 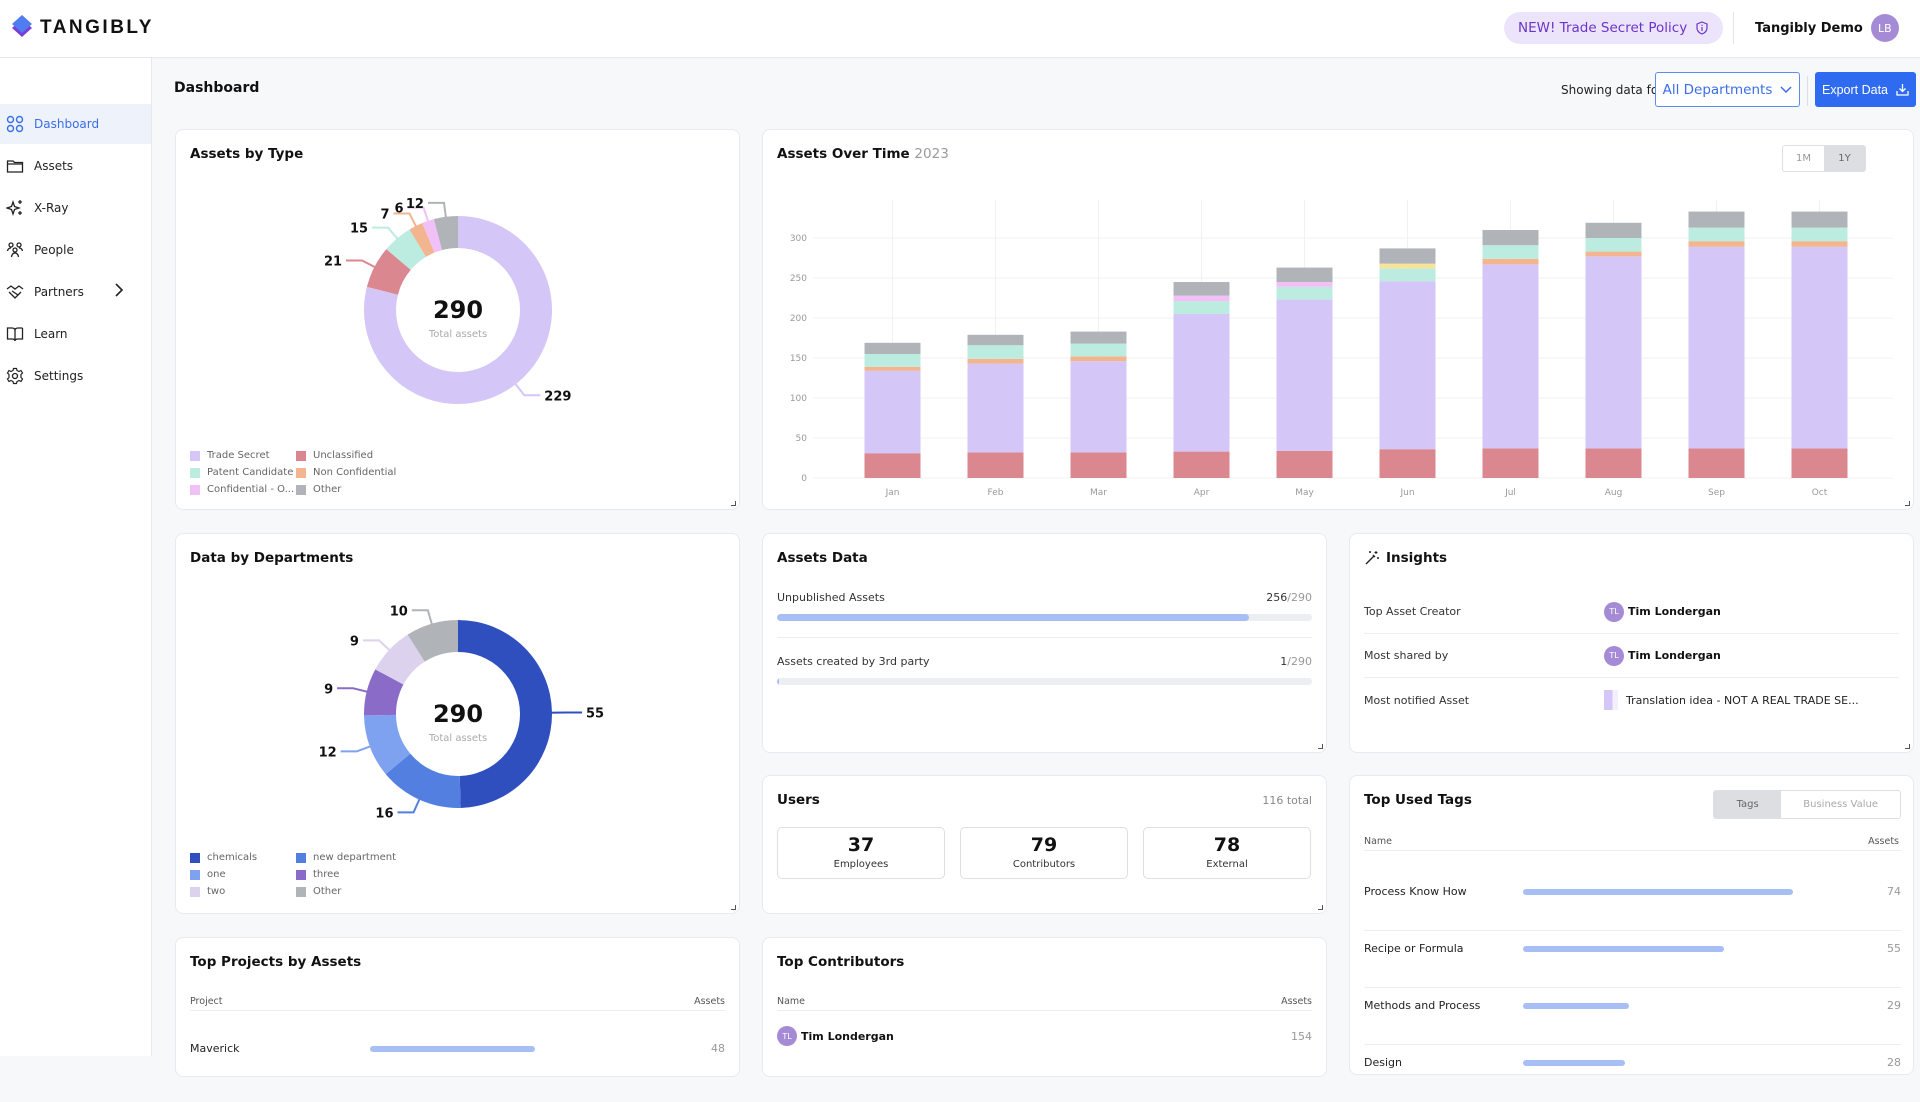 I want to click on legend-item-one: one, so click(x=243, y=874).